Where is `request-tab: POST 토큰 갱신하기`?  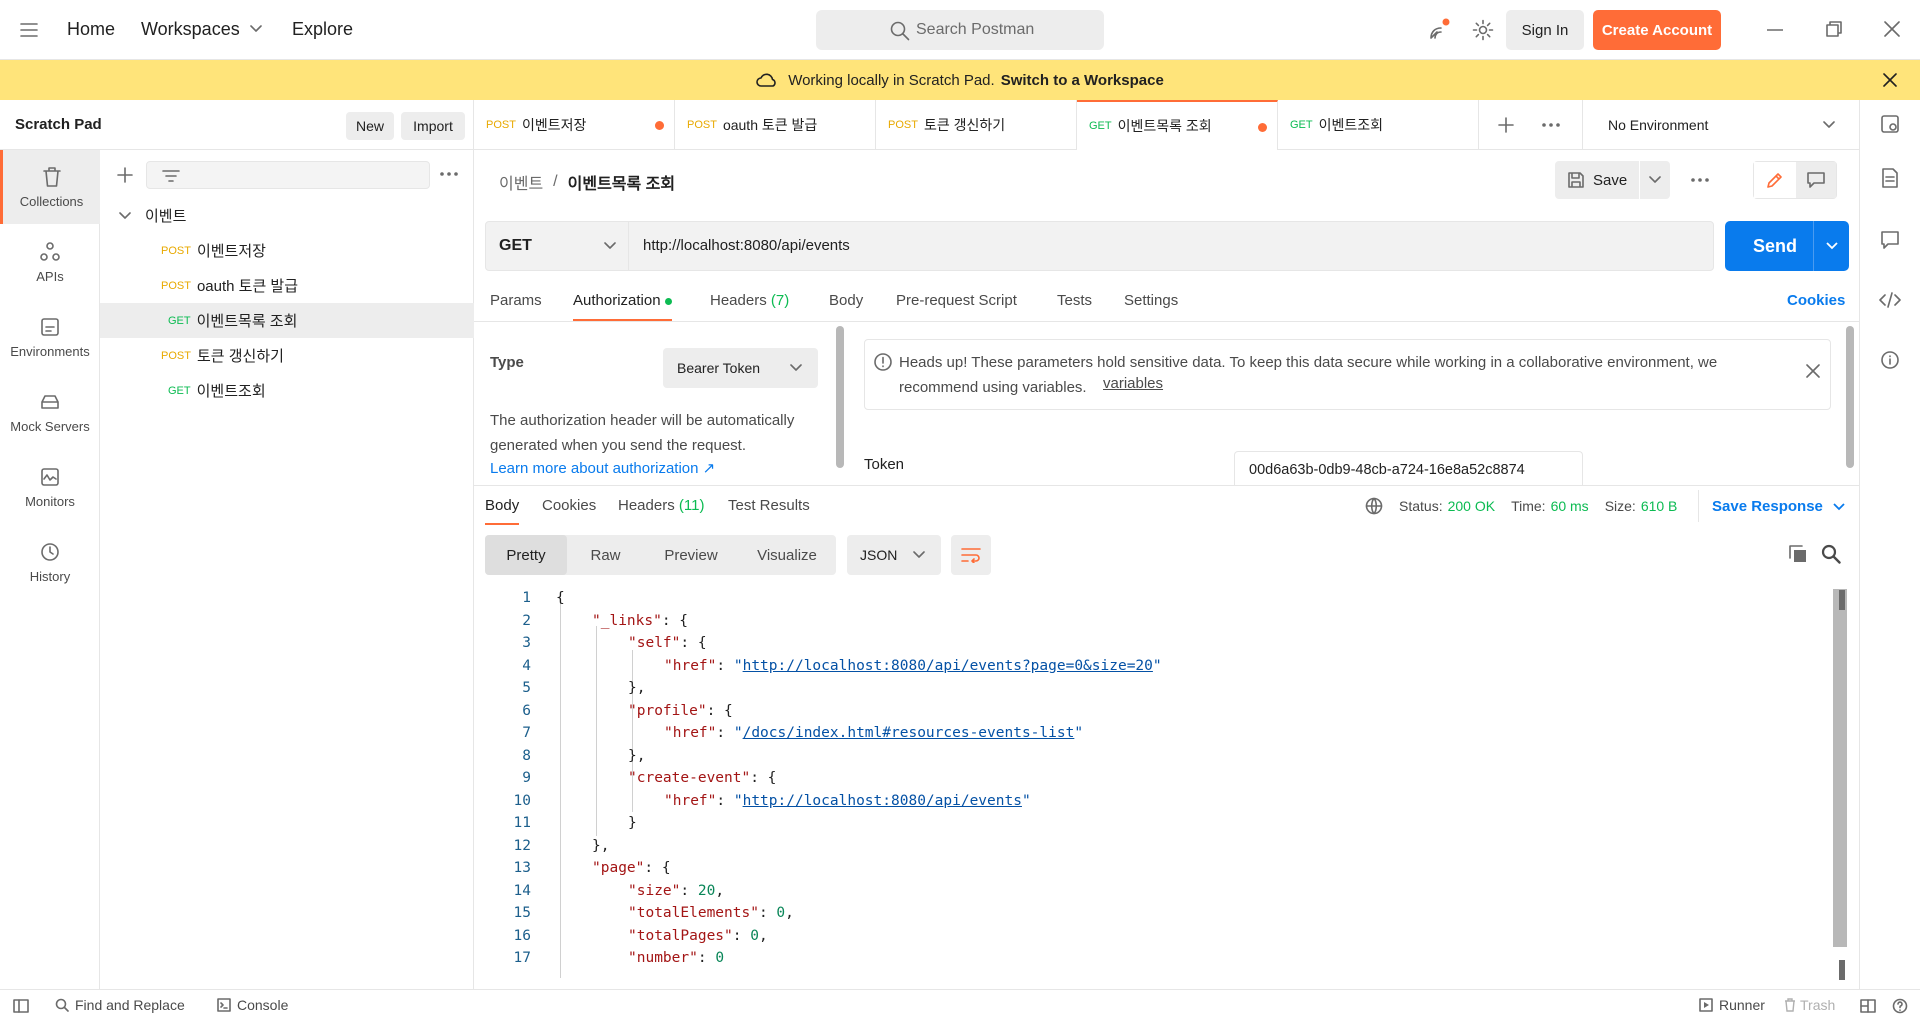
request-tab: POST 토큰 갱신하기 is located at coordinates (976, 125).